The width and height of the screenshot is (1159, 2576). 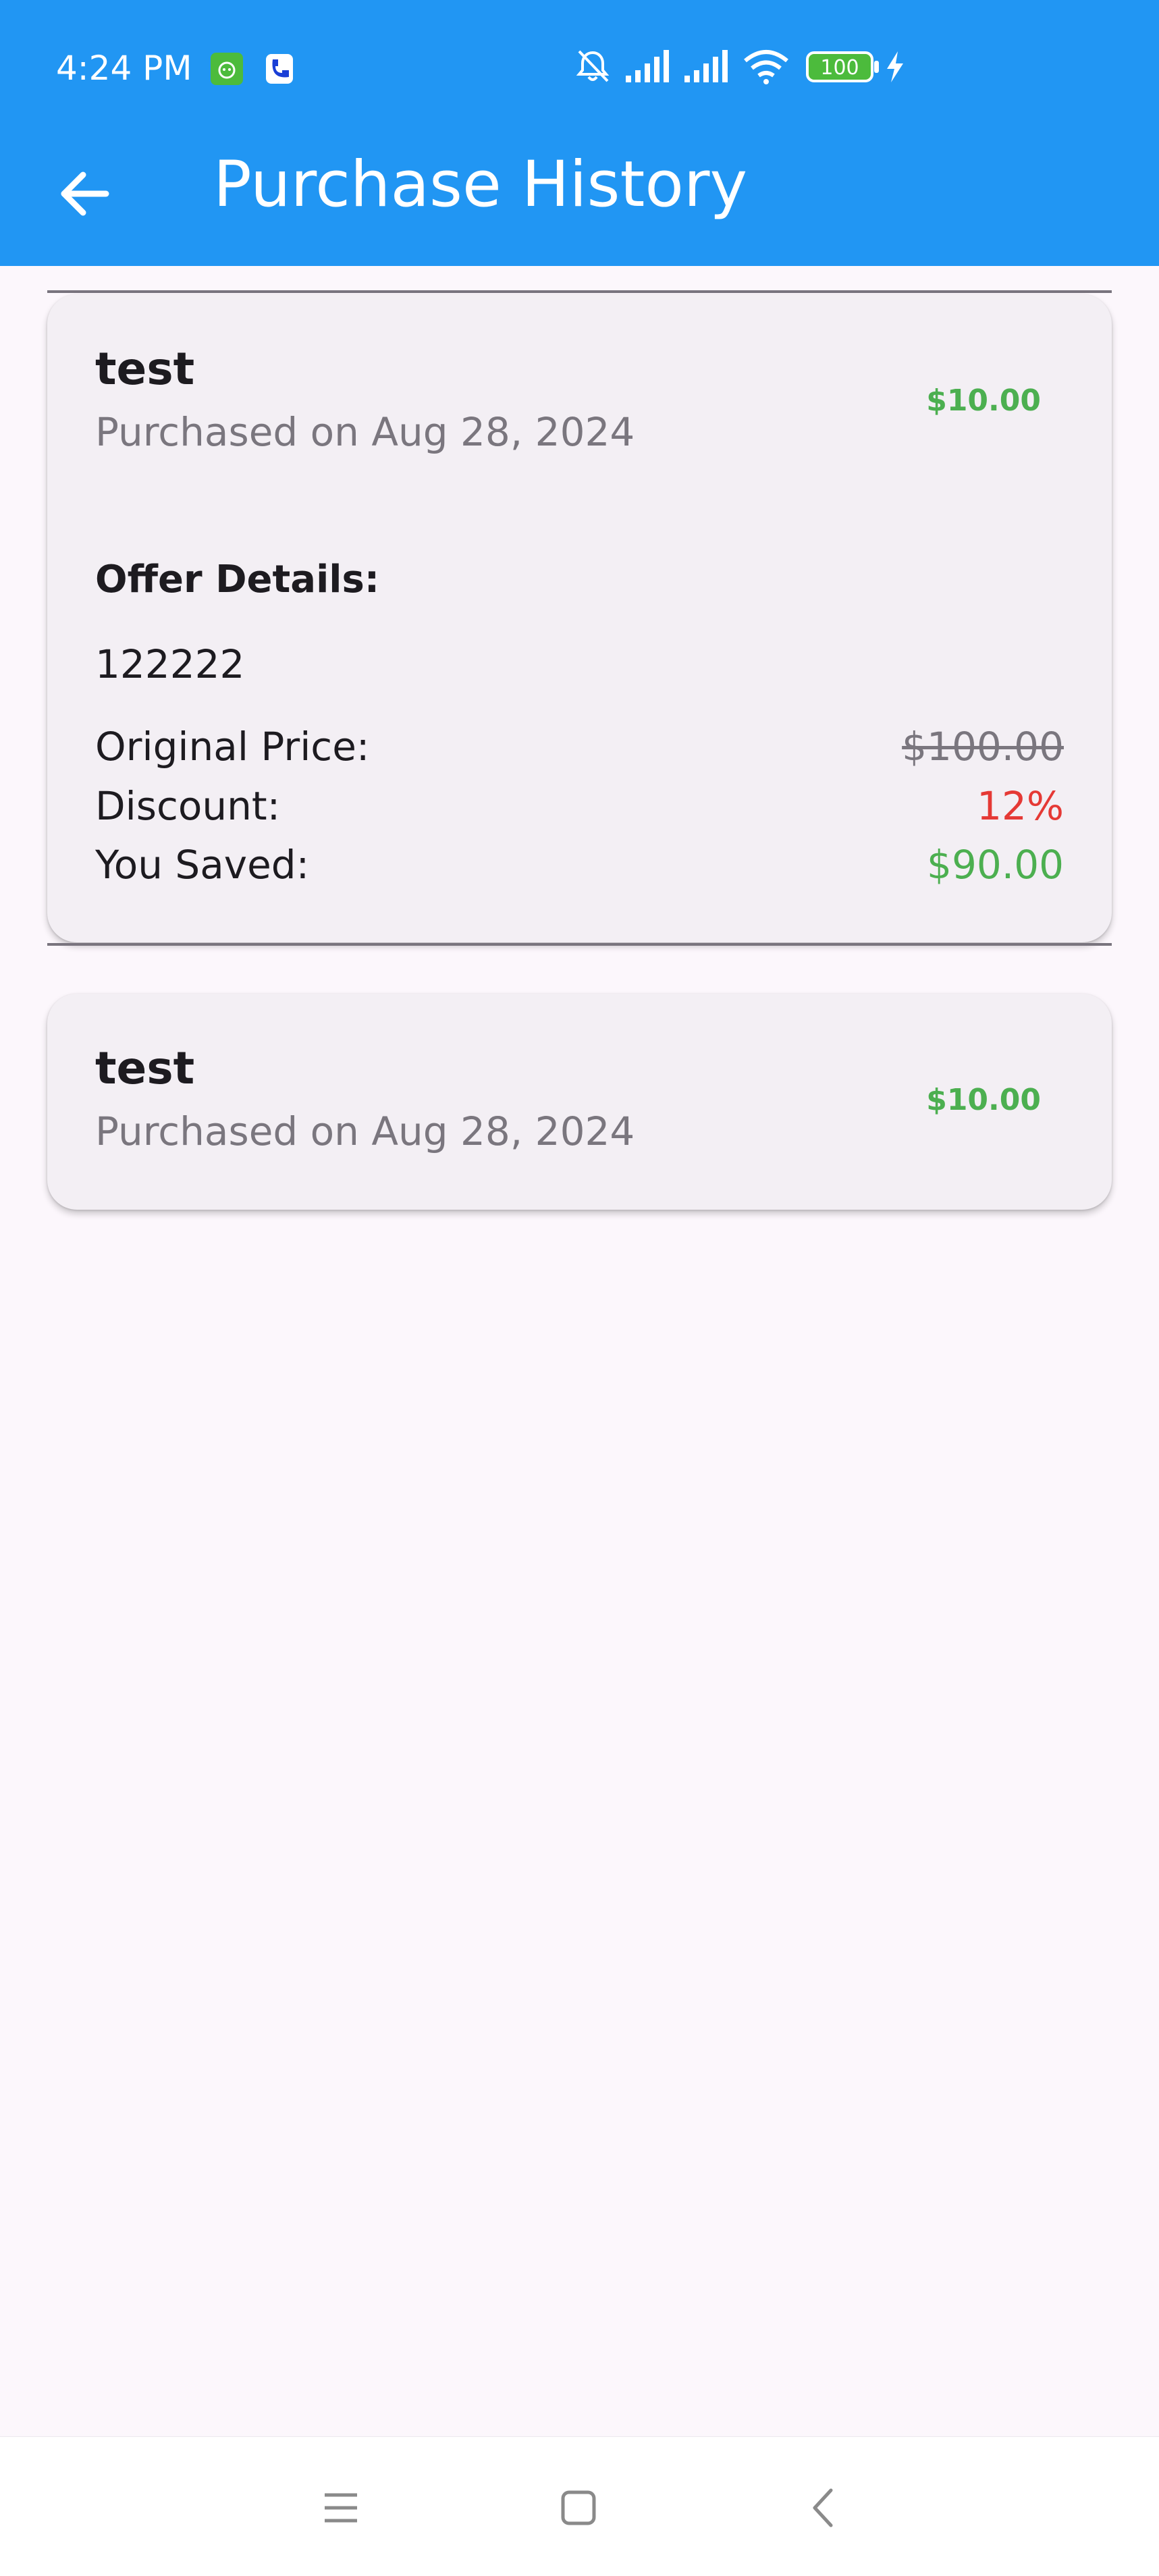 What do you see at coordinates (124, 68) in the screenshot?
I see `status-time: 4:24 PM` at bounding box center [124, 68].